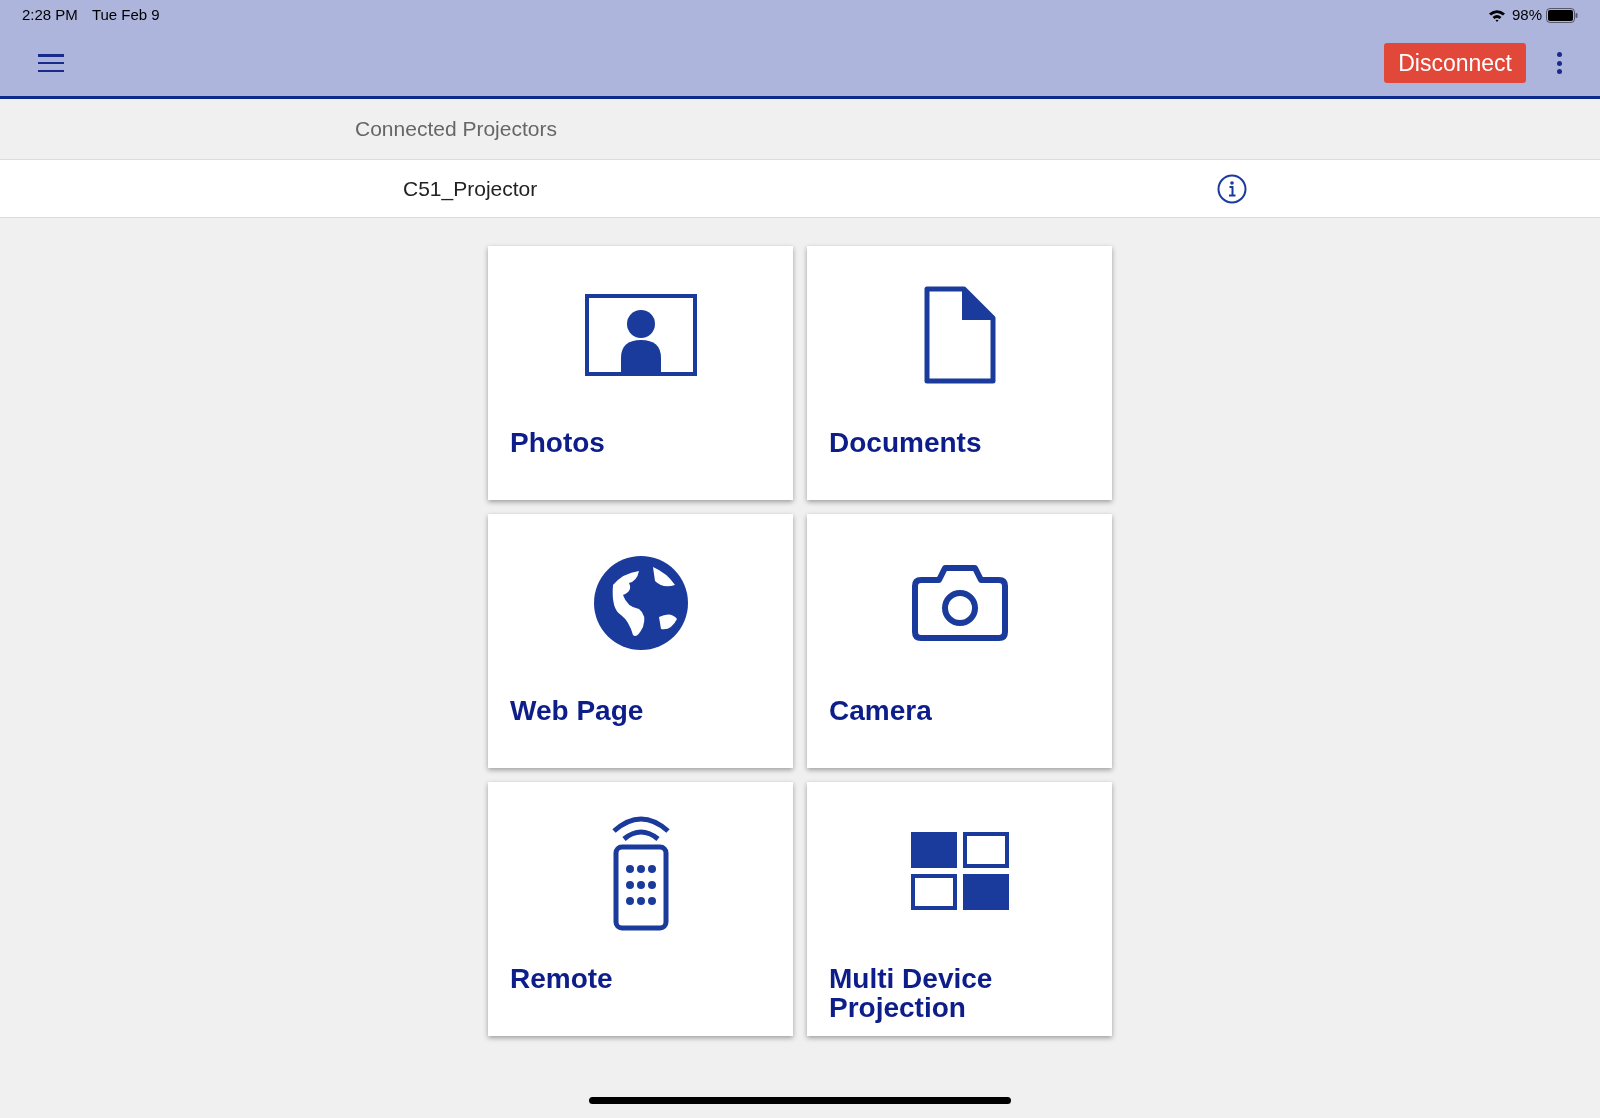  What do you see at coordinates (125, 14) in the screenshot?
I see `status-date: Tue Feb 9` at bounding box center [125, 14].